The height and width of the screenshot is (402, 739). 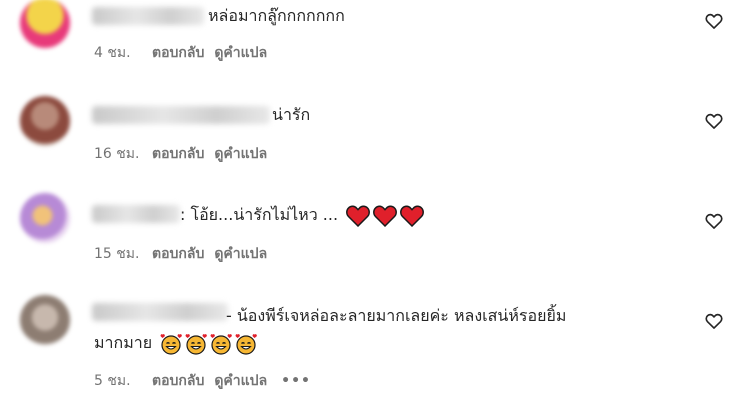 I want to click on comment-meta: 16 ชม. ตอบกลับ ดูคำแปล, so click(x=180, y=154).